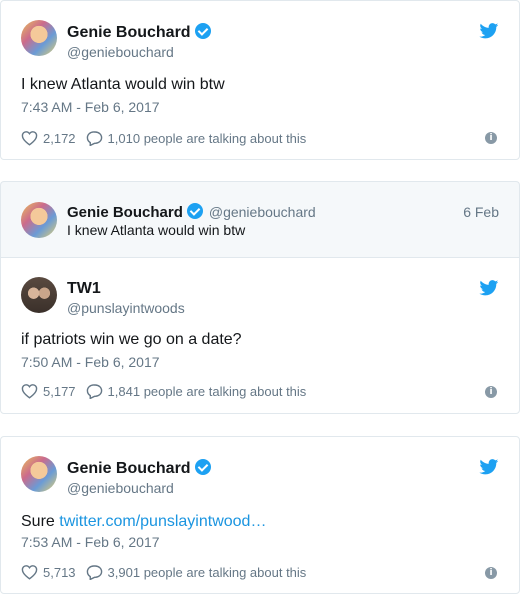  What do you see at coordinates (90, 542) in the screenshot?
I see `tweet-timestamp: 7:53 AM - Feb 6, 2017` at bounding box center [90, 542].